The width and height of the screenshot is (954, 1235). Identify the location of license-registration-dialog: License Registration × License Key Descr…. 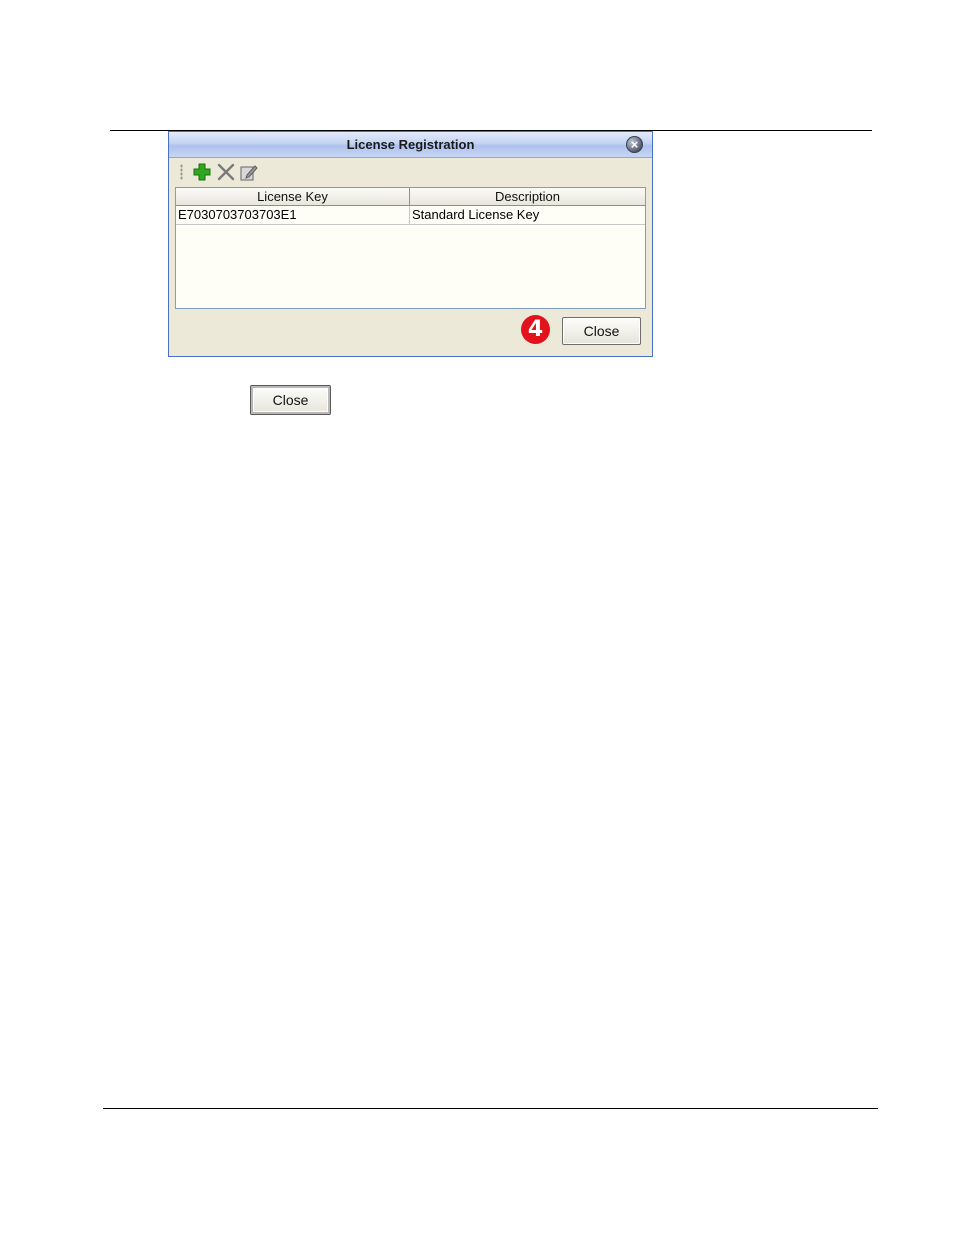
(410, 244).